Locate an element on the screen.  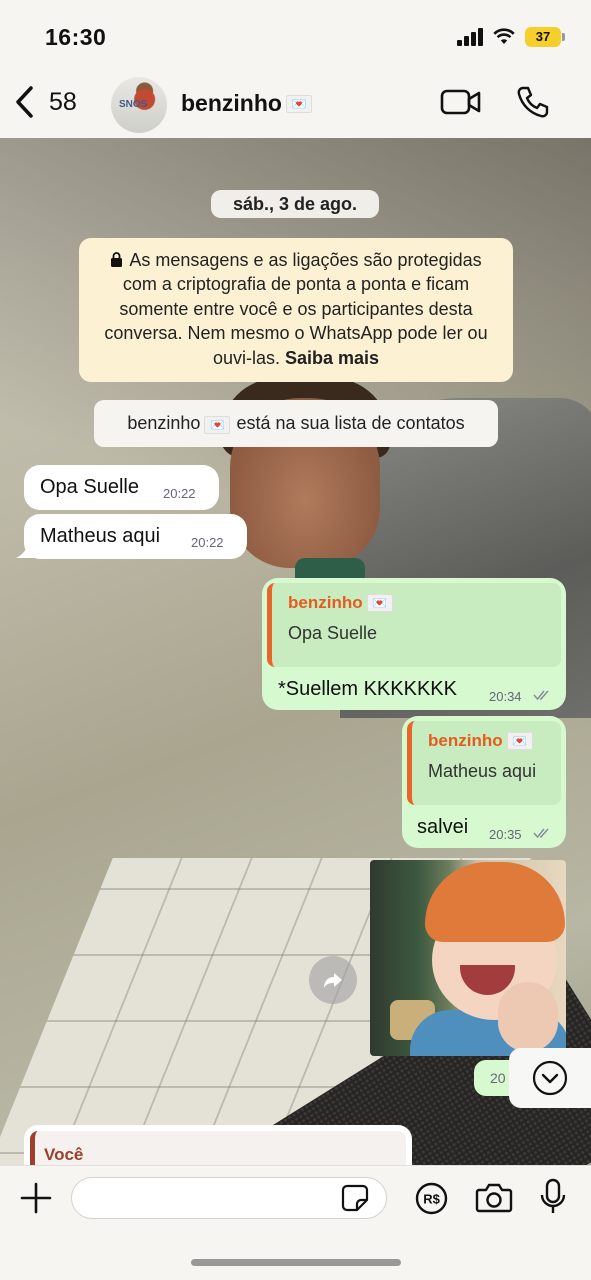
learn-more-link: Saiba mais is located at coordinates (332, 358).